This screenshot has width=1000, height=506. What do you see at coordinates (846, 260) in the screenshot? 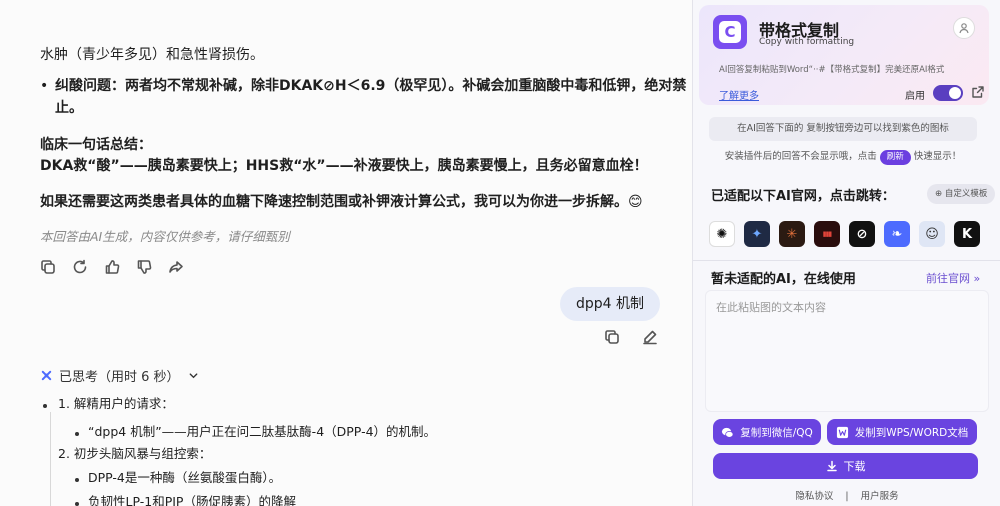
I see `divider` at bounding box center [846, 260].